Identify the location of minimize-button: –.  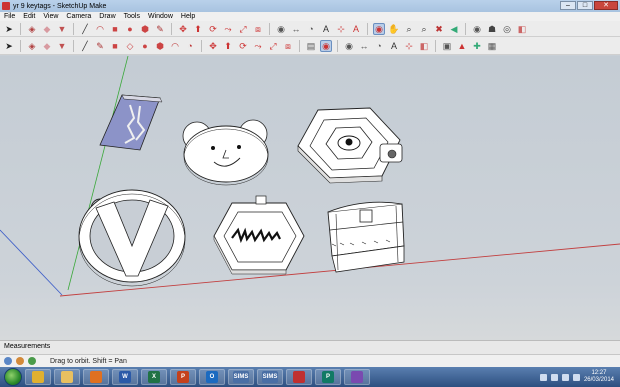
(568, 5).